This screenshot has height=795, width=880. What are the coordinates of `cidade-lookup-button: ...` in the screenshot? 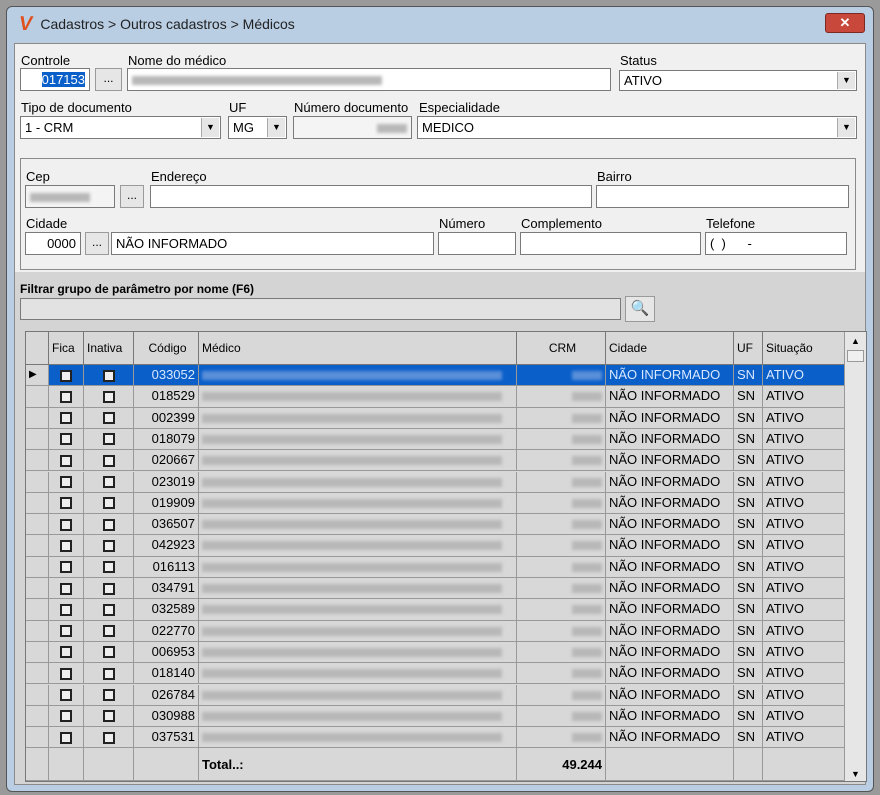 It's located at (97, 243).